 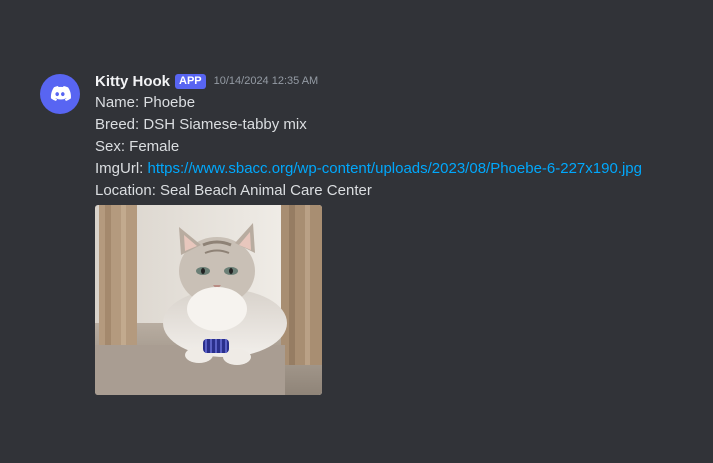 What do you see at coordinates (399, 81) in the screenshot?
I see `message-header: Kitty Hook APP 10/14/2024 12:35 AM` at bounding box center [399, 81].